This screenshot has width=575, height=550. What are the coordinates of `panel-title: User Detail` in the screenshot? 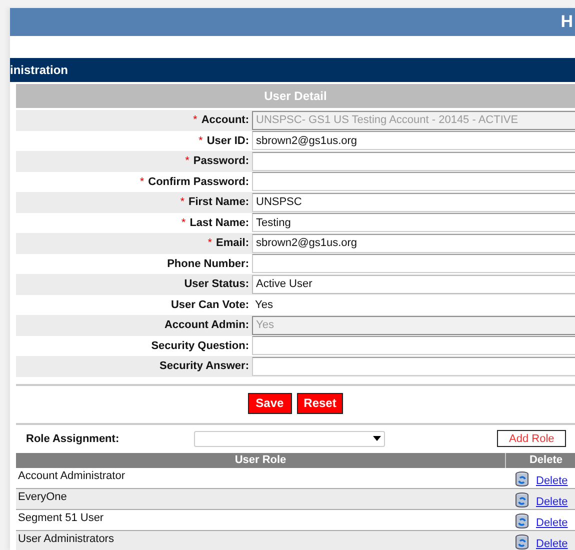 It's located at (295, 96).